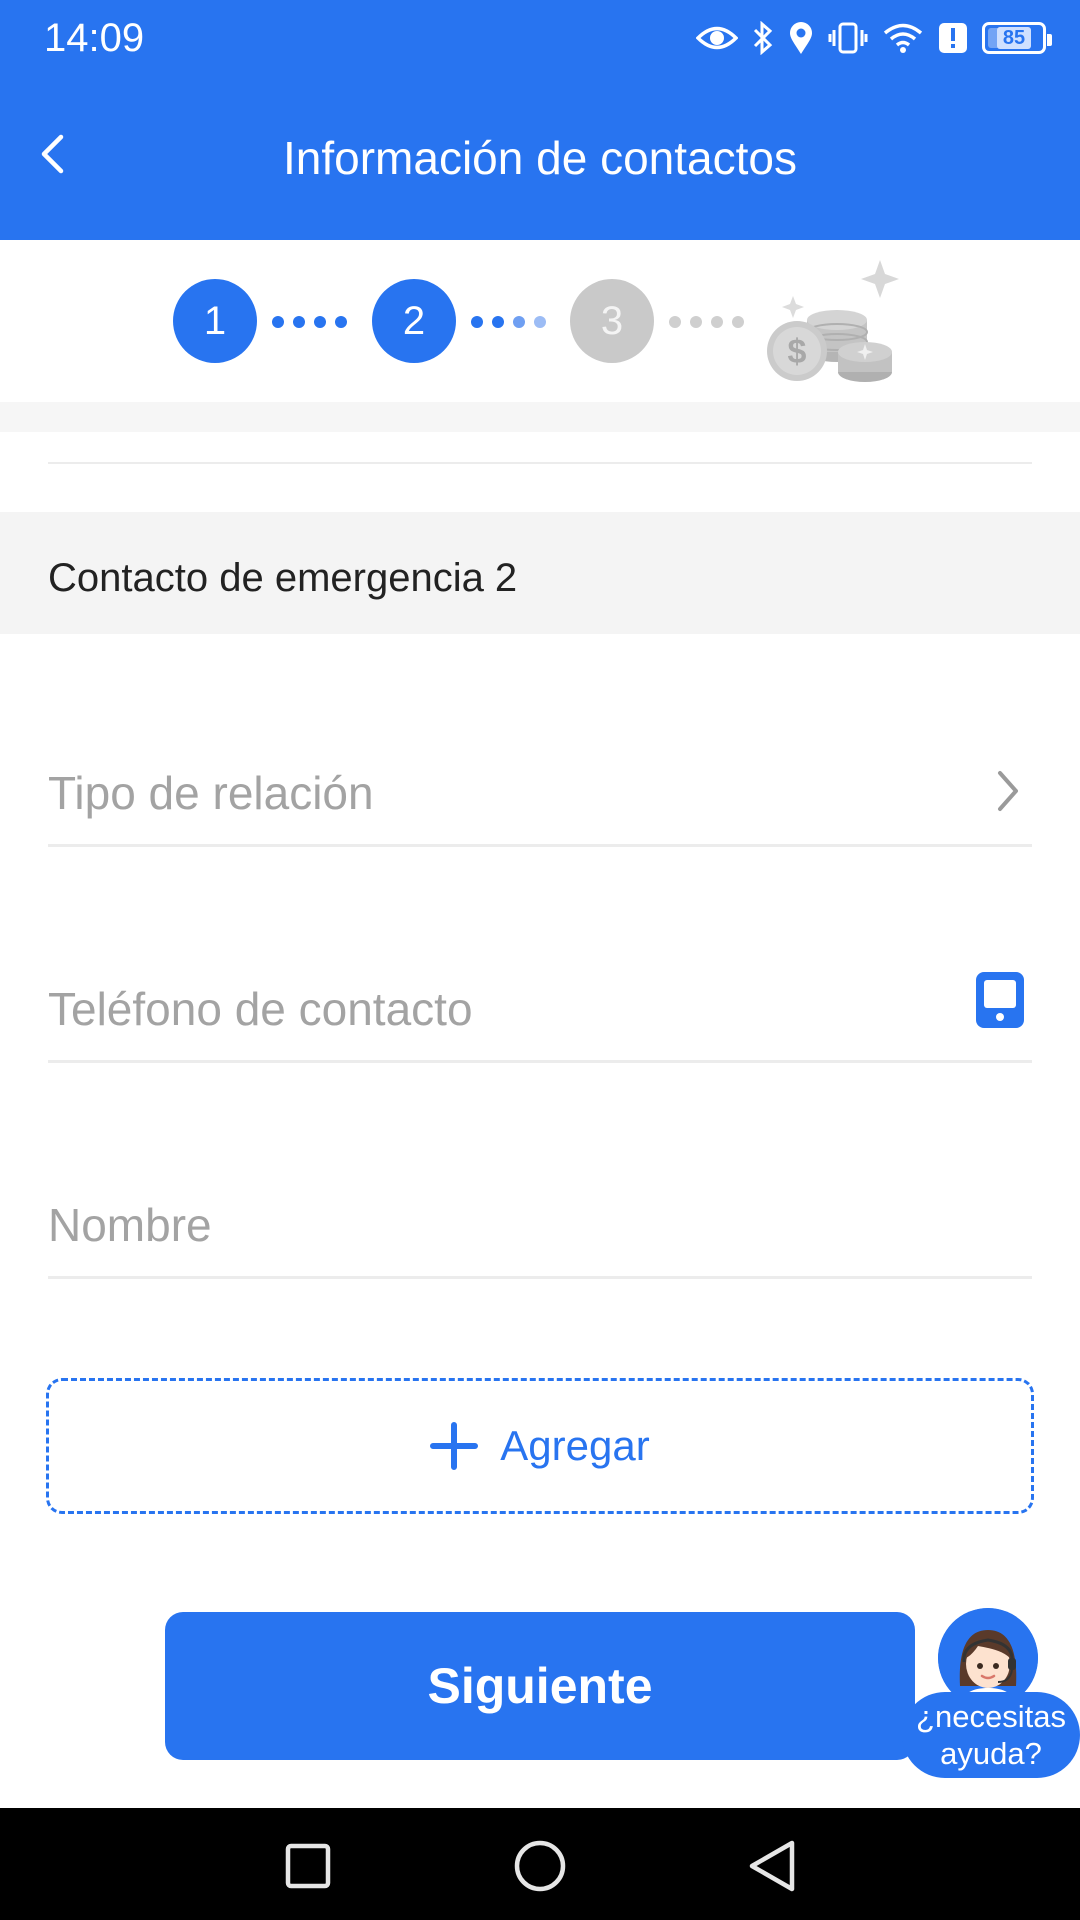 This screenshot has height=1920, width=1080. I want to click on next-button: Siguiente, so click(540, 1686).